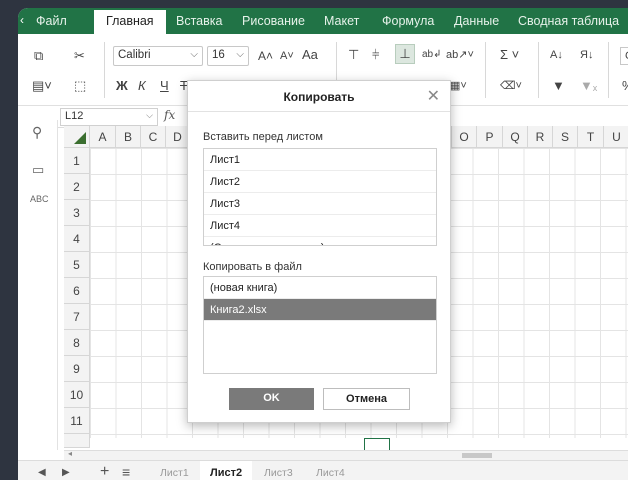 This screenshot has height=480, width=628. What do you see at coordinates (460, 55) in the screenshot?
I see `orientation-icon: ab↗˅` at bounding box center [460, 55].